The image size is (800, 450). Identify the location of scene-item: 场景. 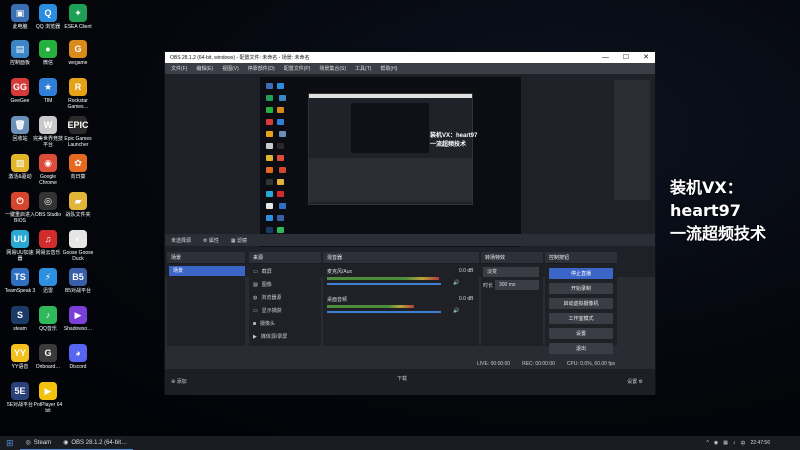
(207, 271).